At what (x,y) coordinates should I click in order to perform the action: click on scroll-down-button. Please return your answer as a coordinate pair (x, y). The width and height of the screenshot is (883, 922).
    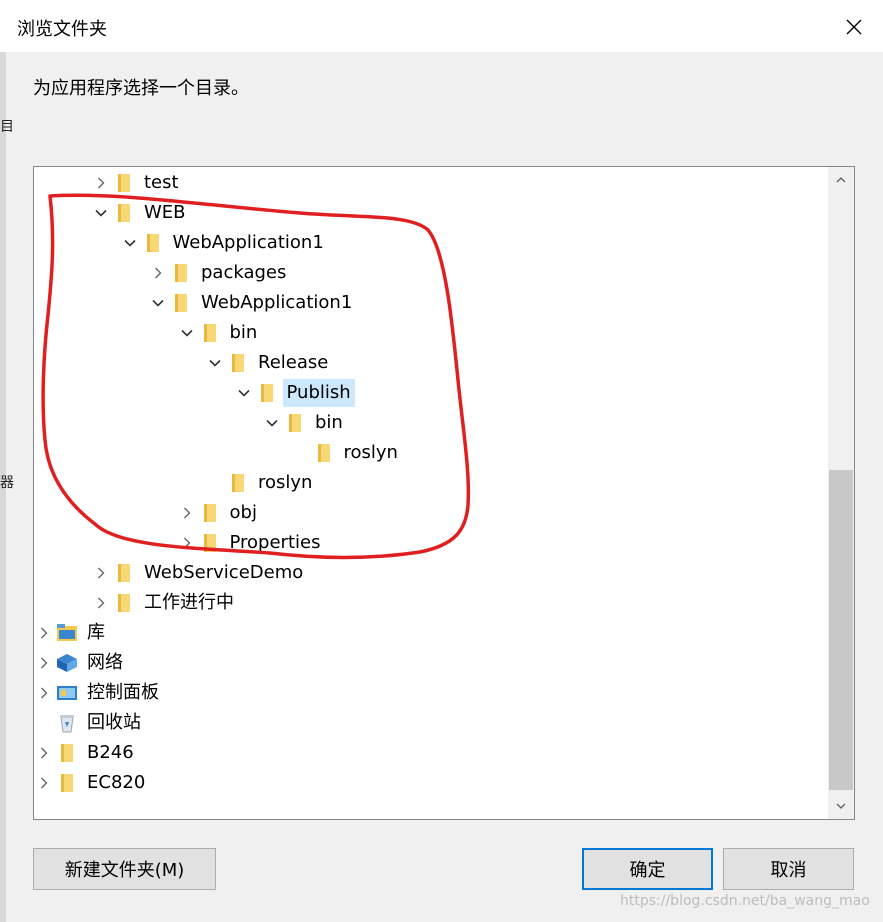
    Looking at the image, I should click on (841, 806).